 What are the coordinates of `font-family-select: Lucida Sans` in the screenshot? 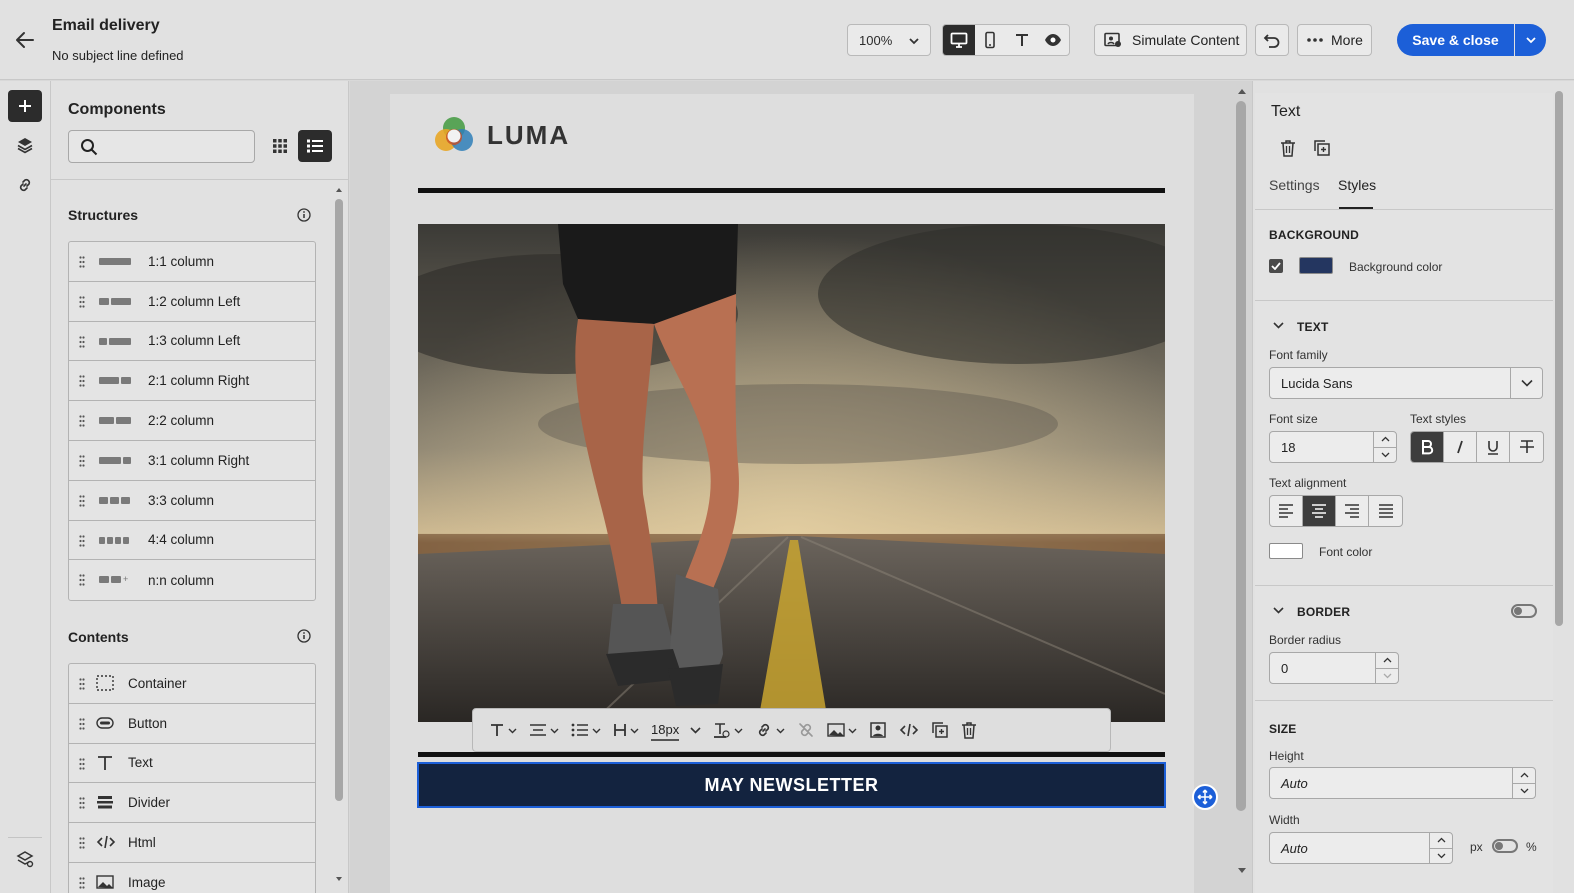 It's located at (1390, 383).